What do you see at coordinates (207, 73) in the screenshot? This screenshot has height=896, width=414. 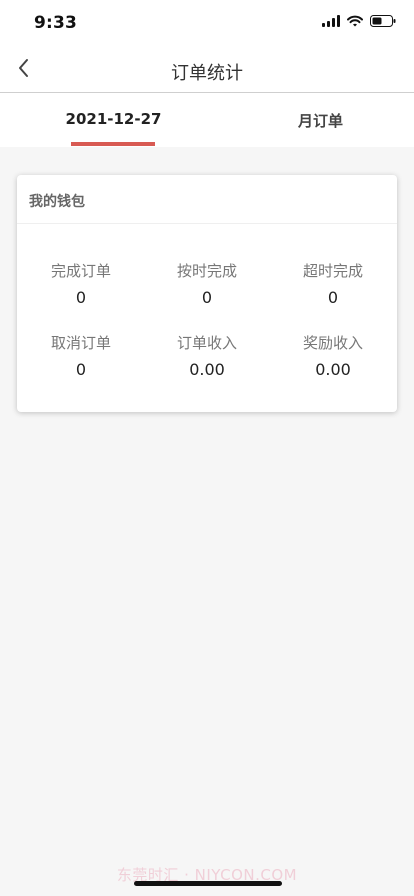 I see `page-title: 订单统计` at bounding box center [207, 73].